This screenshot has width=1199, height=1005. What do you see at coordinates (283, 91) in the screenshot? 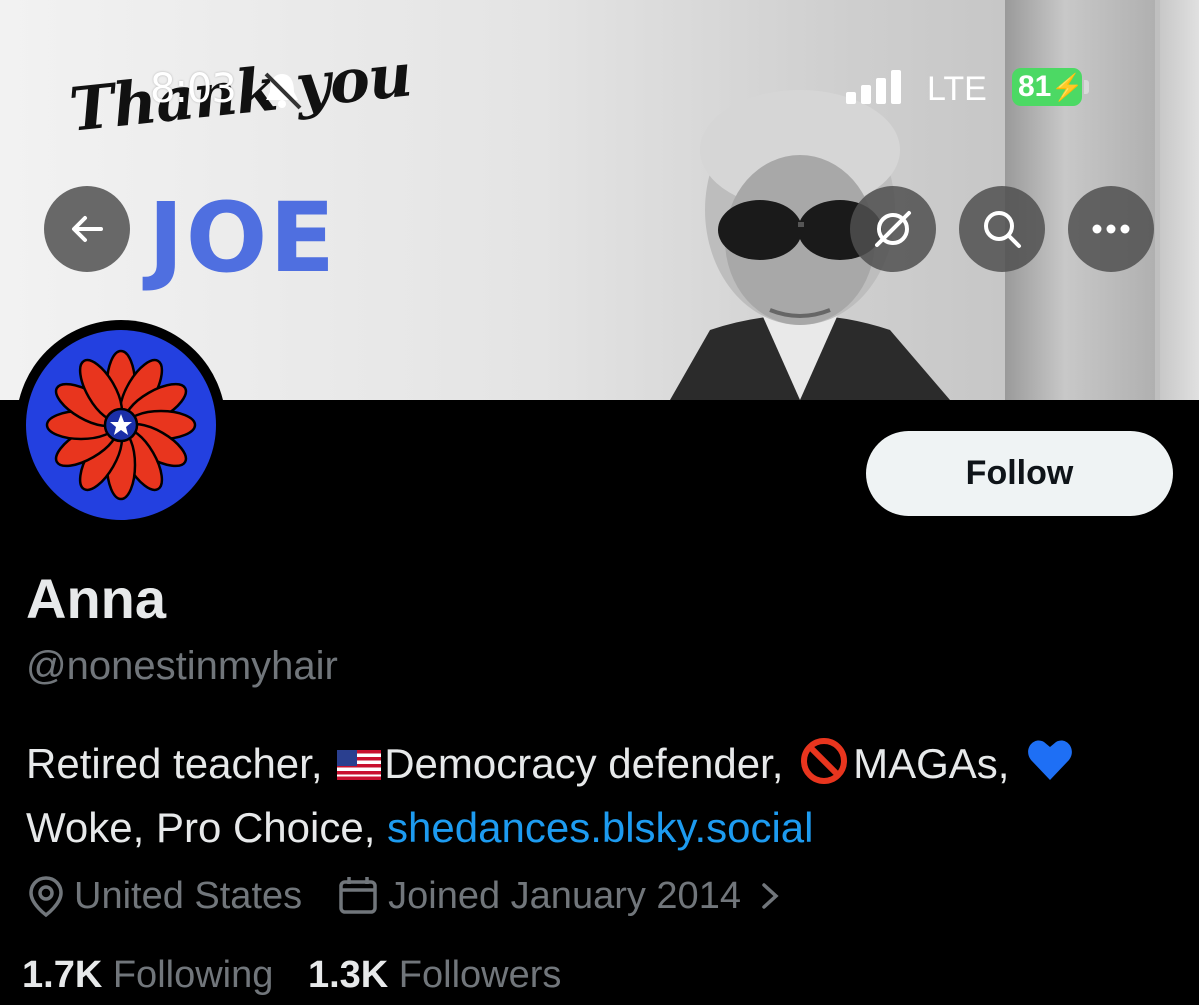
I see `bell-muted-icon` at bounding box center [283, 91].